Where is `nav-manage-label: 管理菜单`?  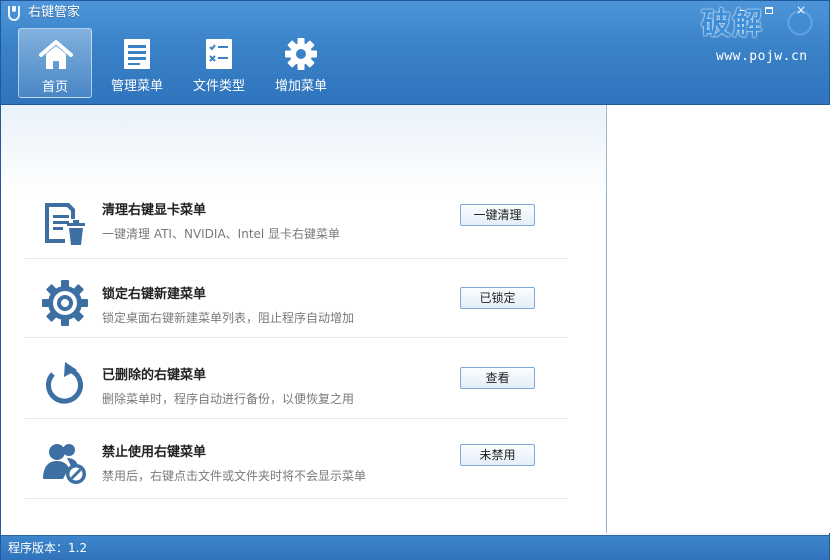
nav-manage-label: 管理菜单 is located at coordinates (136, 86).